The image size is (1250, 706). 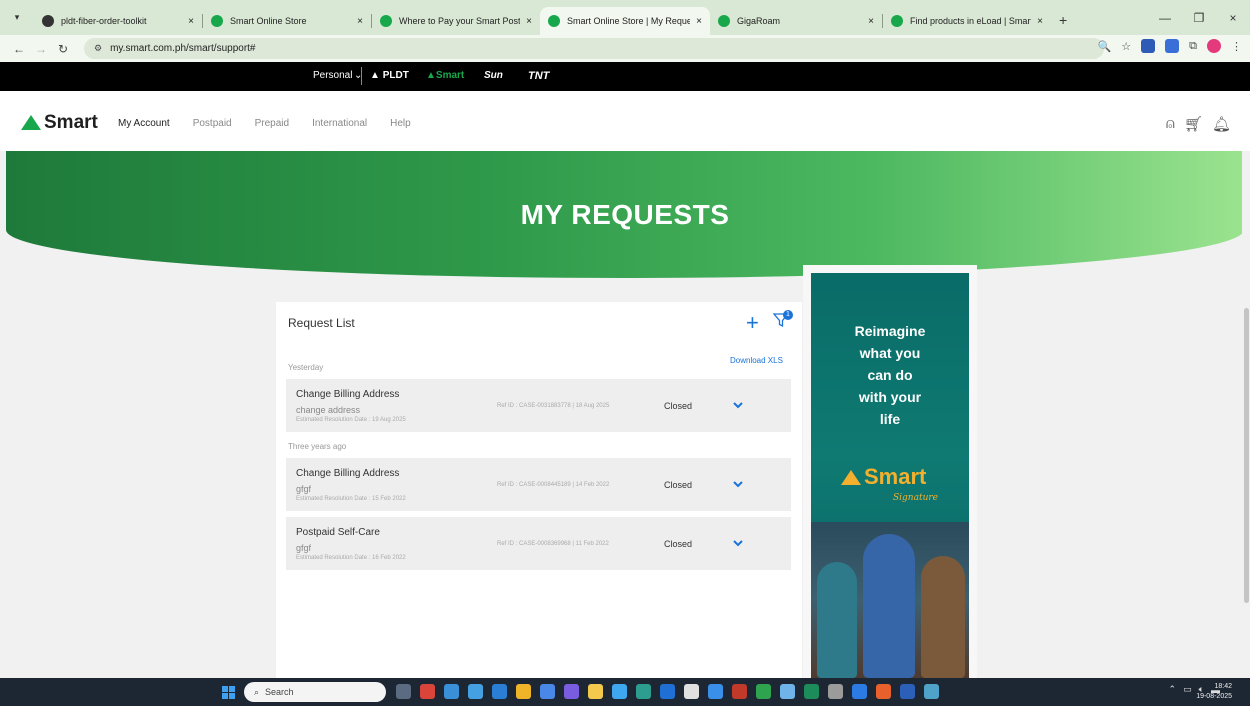 What do you see at coordinates (538, 76) in the screenshot?
I see `brand-tnt-link: TNT` at bounding box center [538, 76].